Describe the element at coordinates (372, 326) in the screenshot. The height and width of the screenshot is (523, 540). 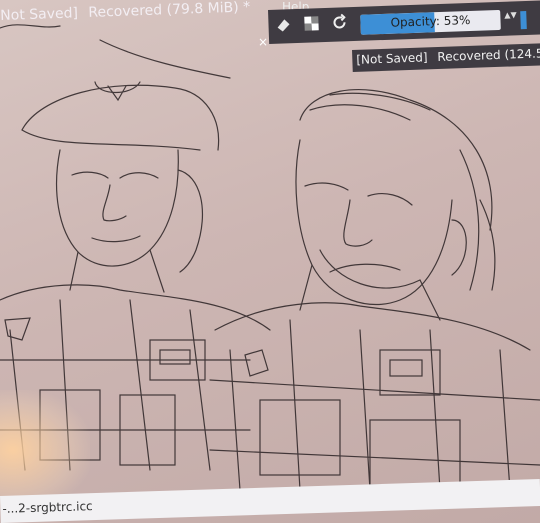
I see `right-vest` at that location.